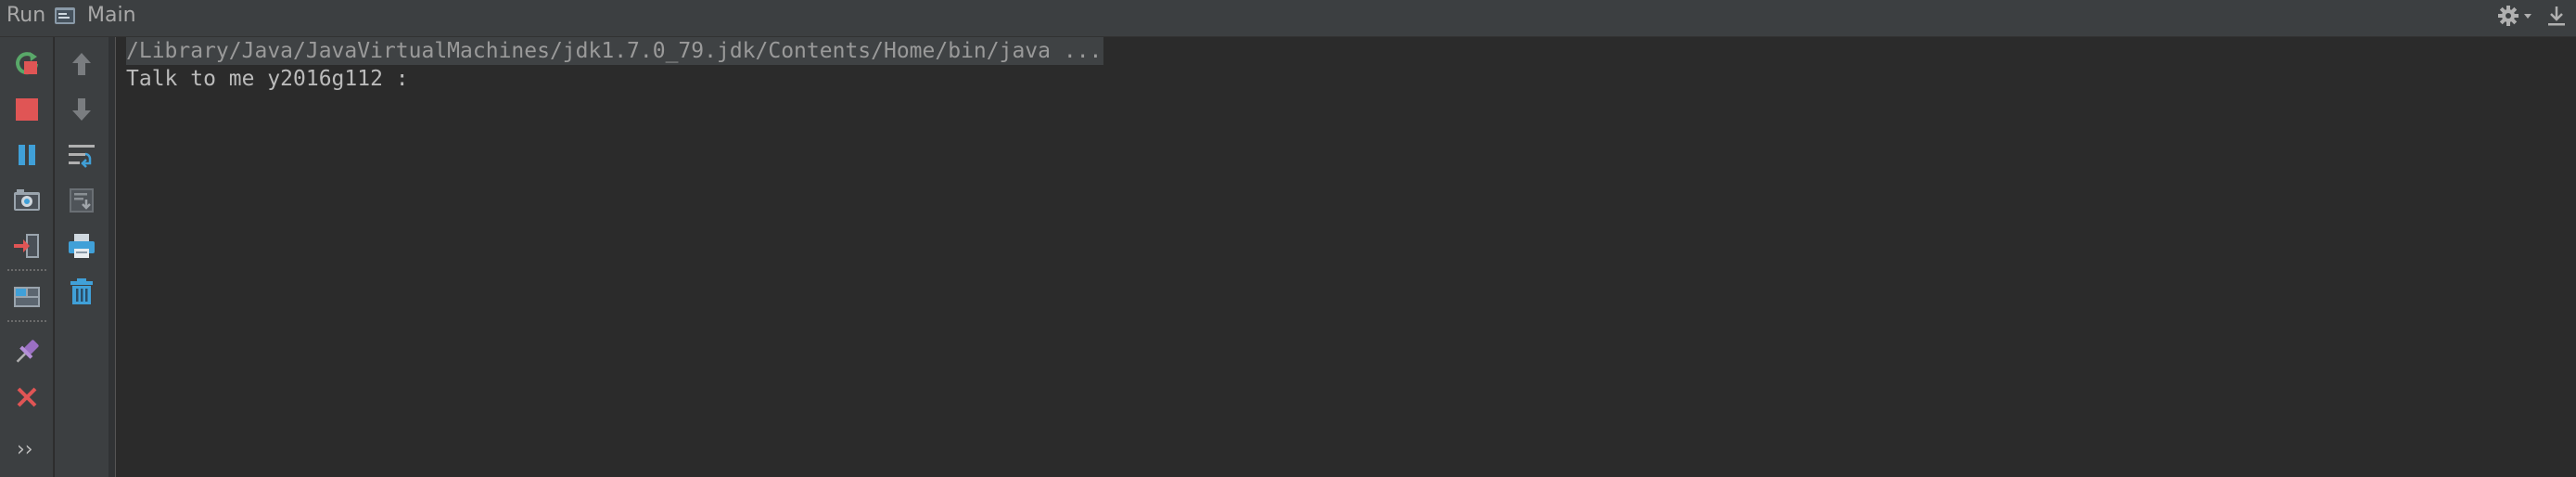  Describe the element at coordinates (274, 79) in the screenshot. I see `console-output-line: Talk to me y2016g112 :` at that location.